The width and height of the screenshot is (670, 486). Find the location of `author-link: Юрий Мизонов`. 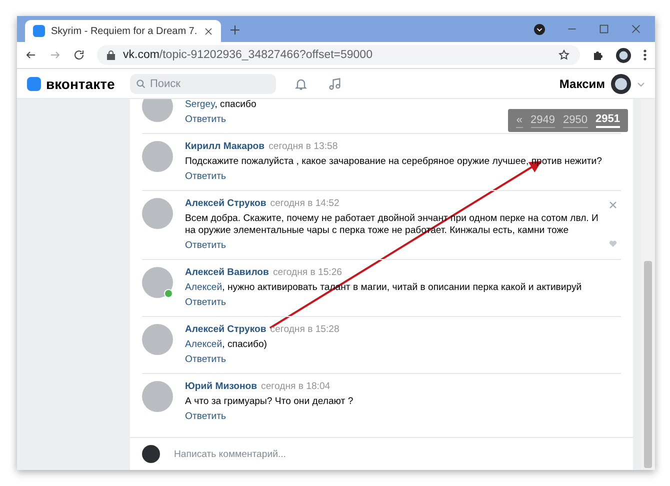

author-link: Юрий Мизонов is located at coordinates (221, 387).